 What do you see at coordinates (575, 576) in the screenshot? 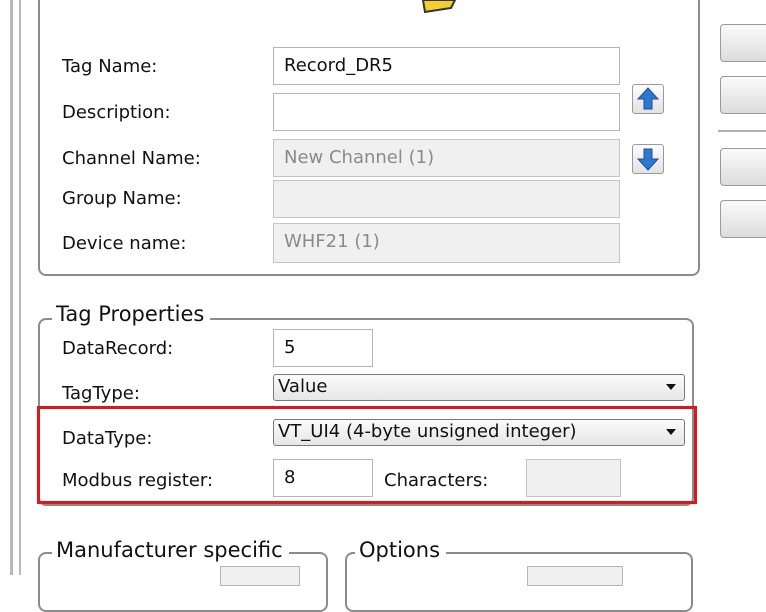
I see `options-field` at bounding box center [575, 576].